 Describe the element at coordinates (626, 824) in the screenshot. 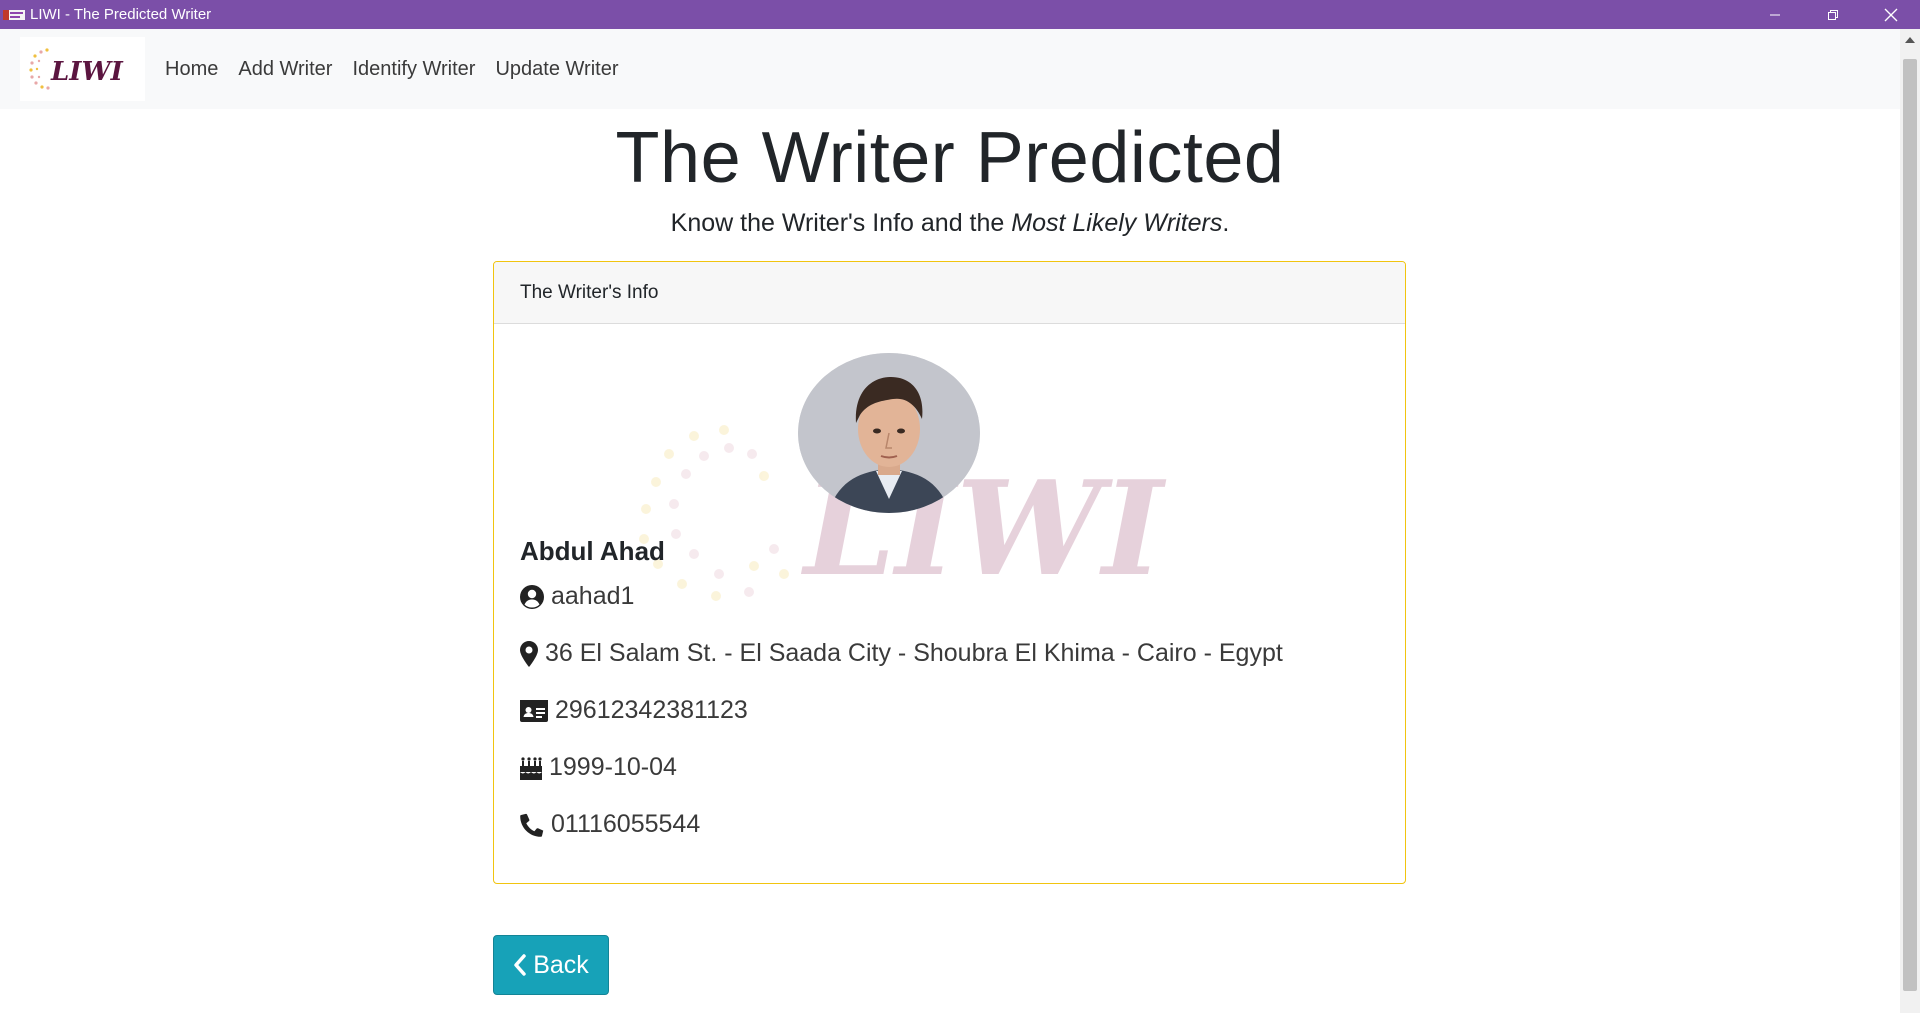

I see `writer-phone: 01116055544` at that location.